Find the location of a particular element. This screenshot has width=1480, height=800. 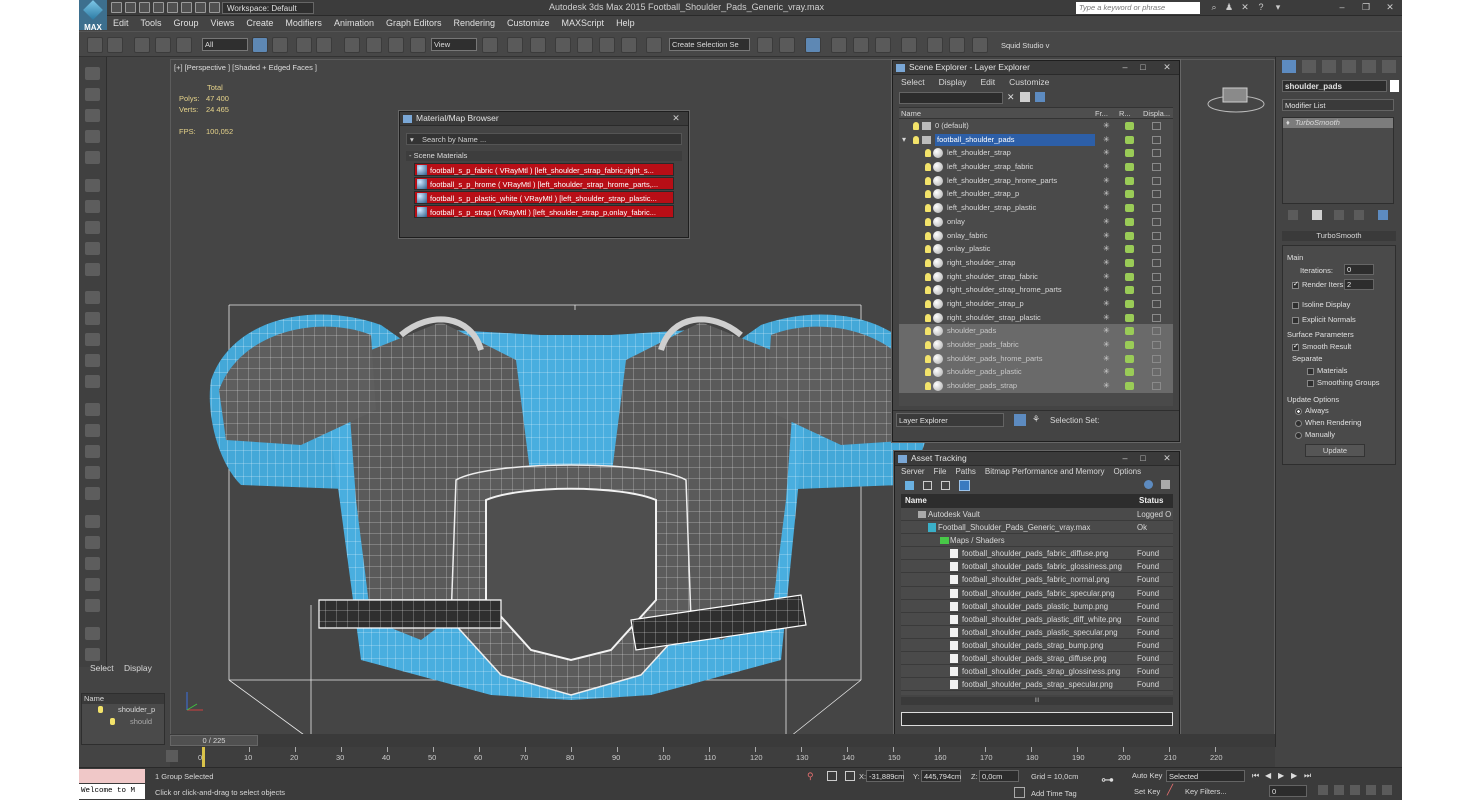

add-time-tag-button: Add Time Tag is located at coordinates (1054, 793).